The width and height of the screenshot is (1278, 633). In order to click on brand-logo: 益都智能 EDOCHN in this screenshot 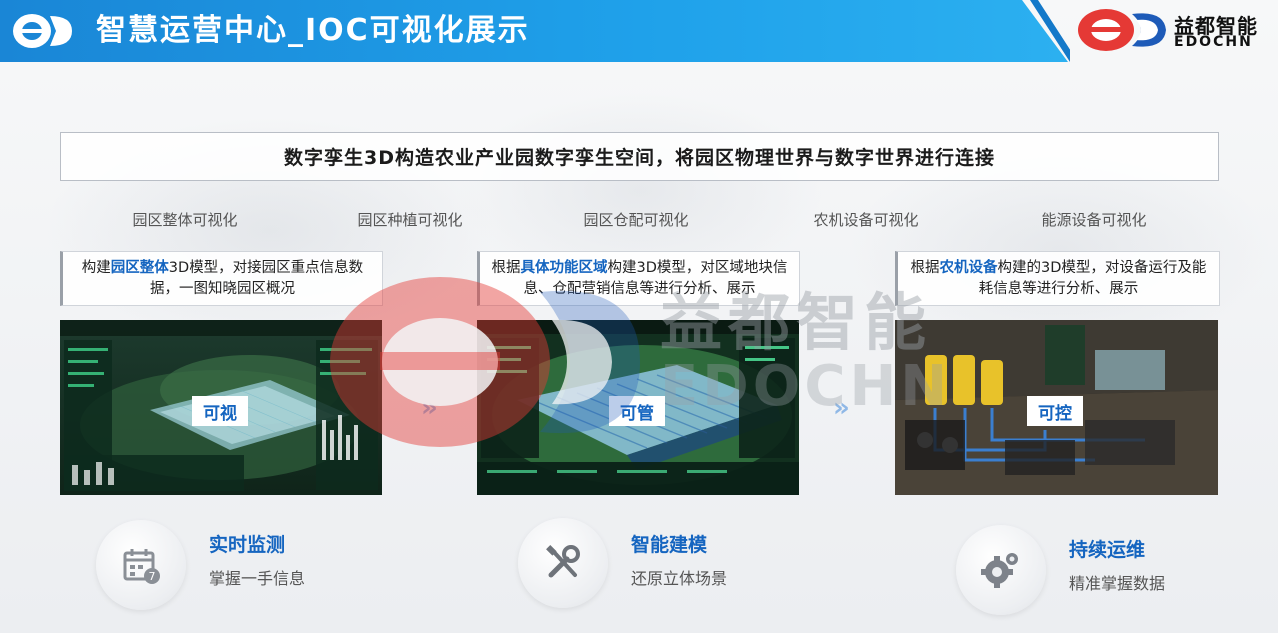, I will do `click(1174, 31)`.